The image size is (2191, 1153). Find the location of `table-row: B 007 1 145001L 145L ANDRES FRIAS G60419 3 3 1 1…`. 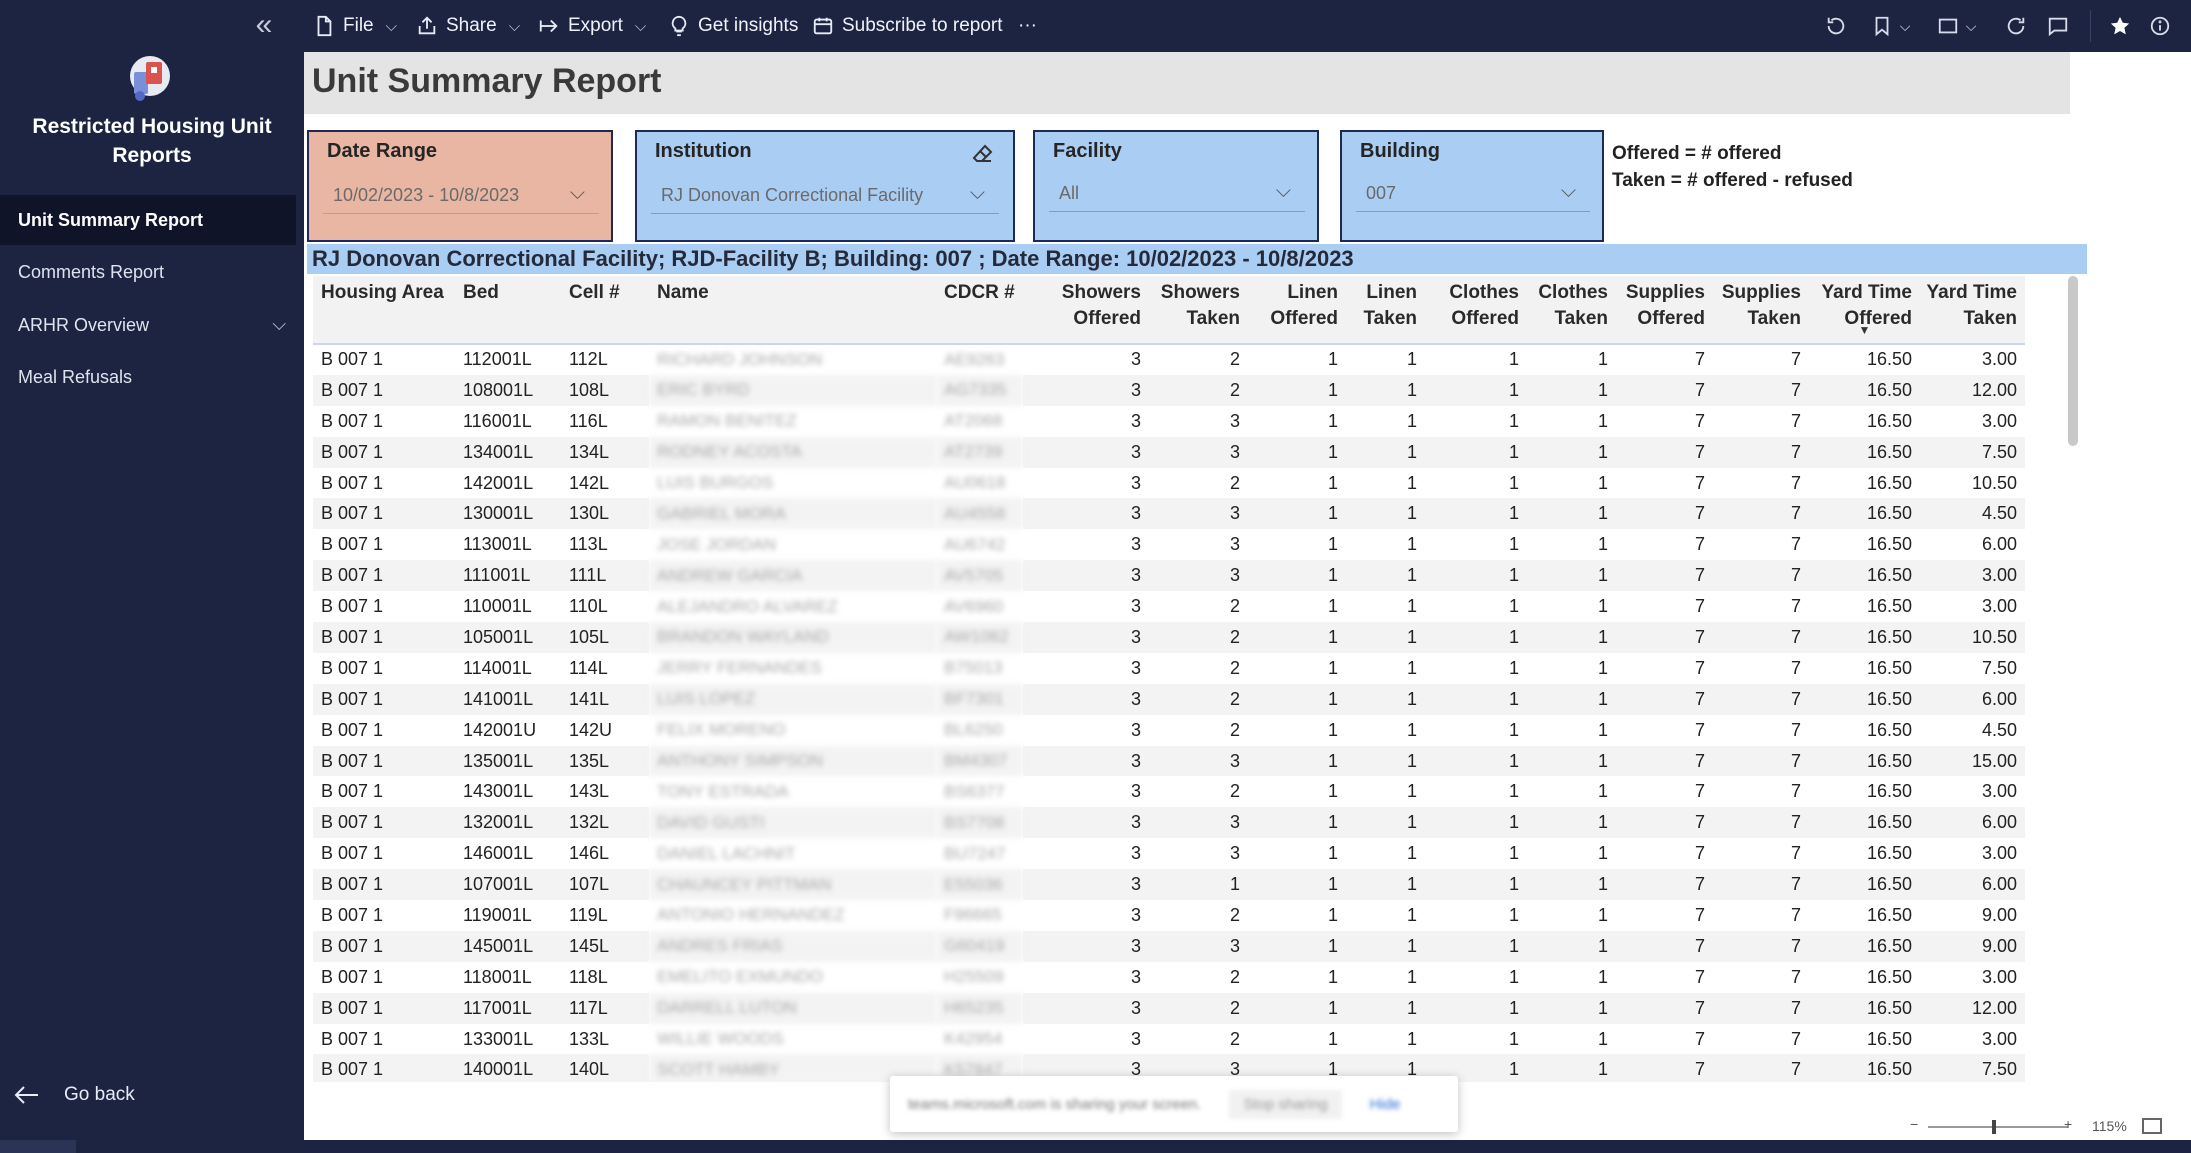

table-row: B 007 1 145001L 145L ANDRES FRIAS G60419 3 3 1 1… is located at coordinates (1169, 946).